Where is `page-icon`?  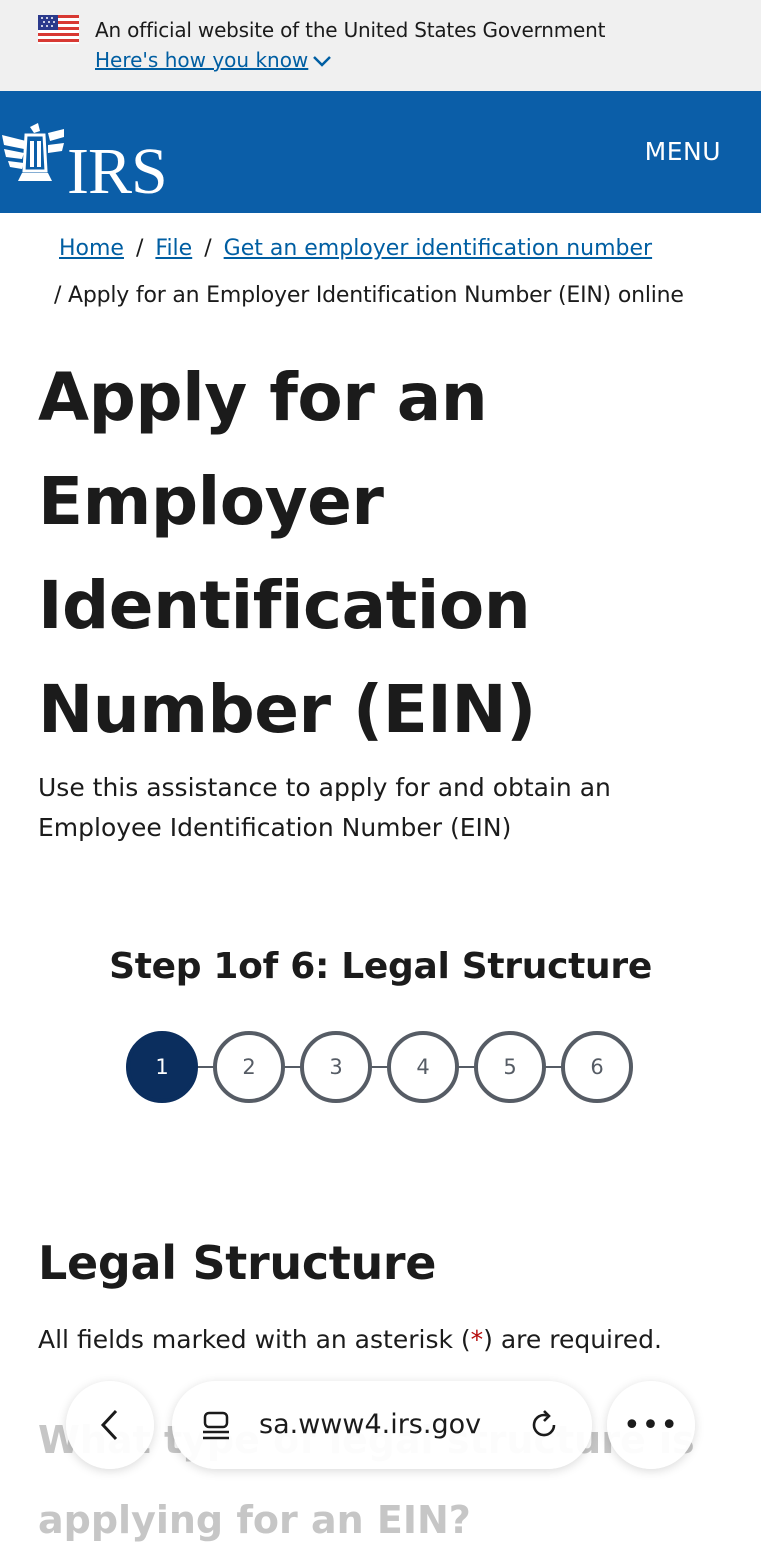 page-icon is located at coordinates (216, 1426).